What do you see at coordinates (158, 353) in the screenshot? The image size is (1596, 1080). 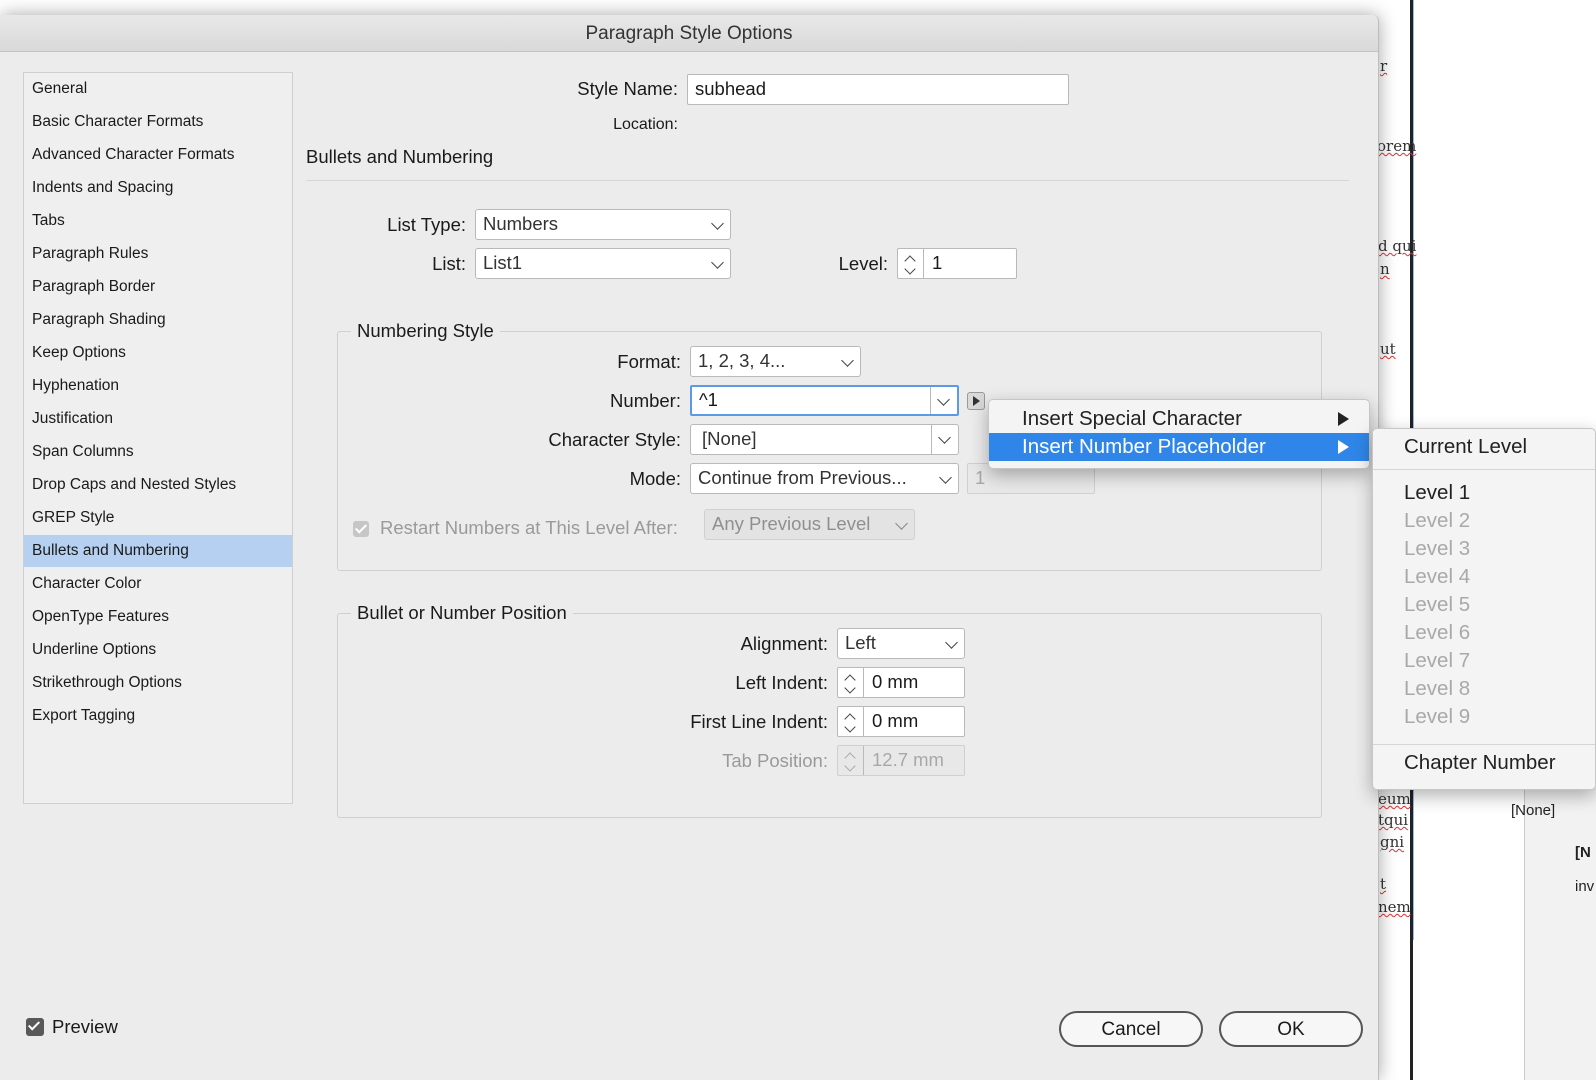 I see `category-keep-options: Keep Options` at bounding box center [158, 353].